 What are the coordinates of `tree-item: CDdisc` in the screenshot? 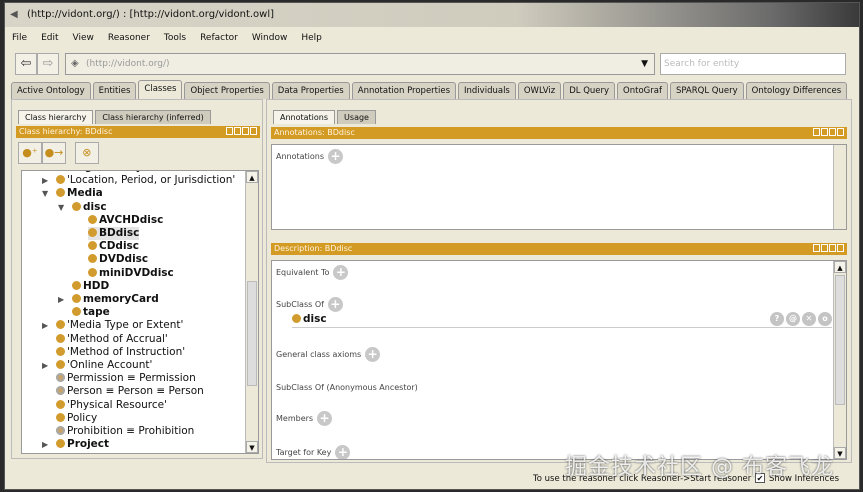 It's located at (113, 246).